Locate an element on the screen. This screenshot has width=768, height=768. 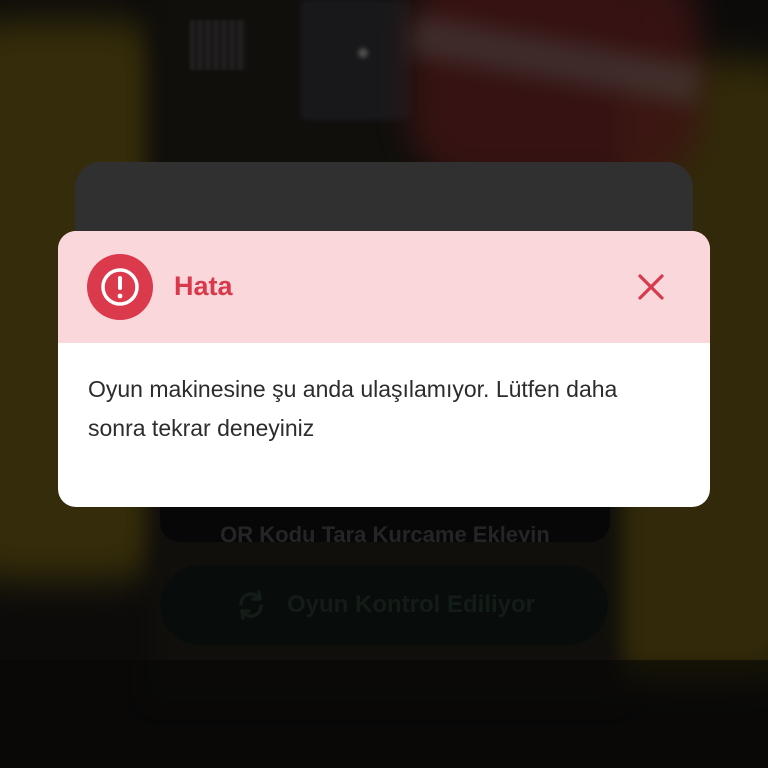
error-exclamation-icon is located at coordinates (120, 287).